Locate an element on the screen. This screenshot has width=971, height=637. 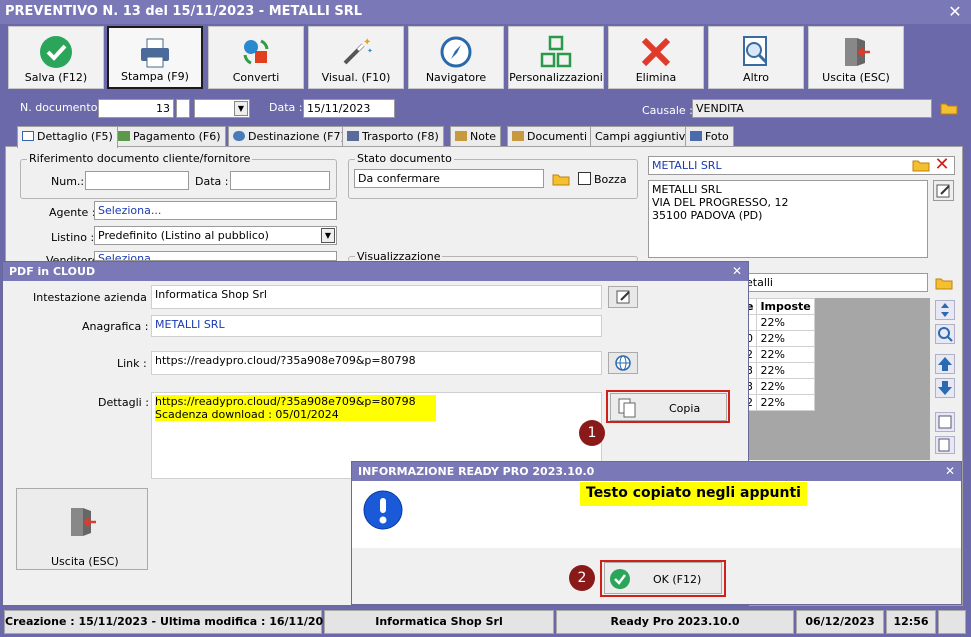
ndoc-suffix-field is located at coordinates (183, 108).